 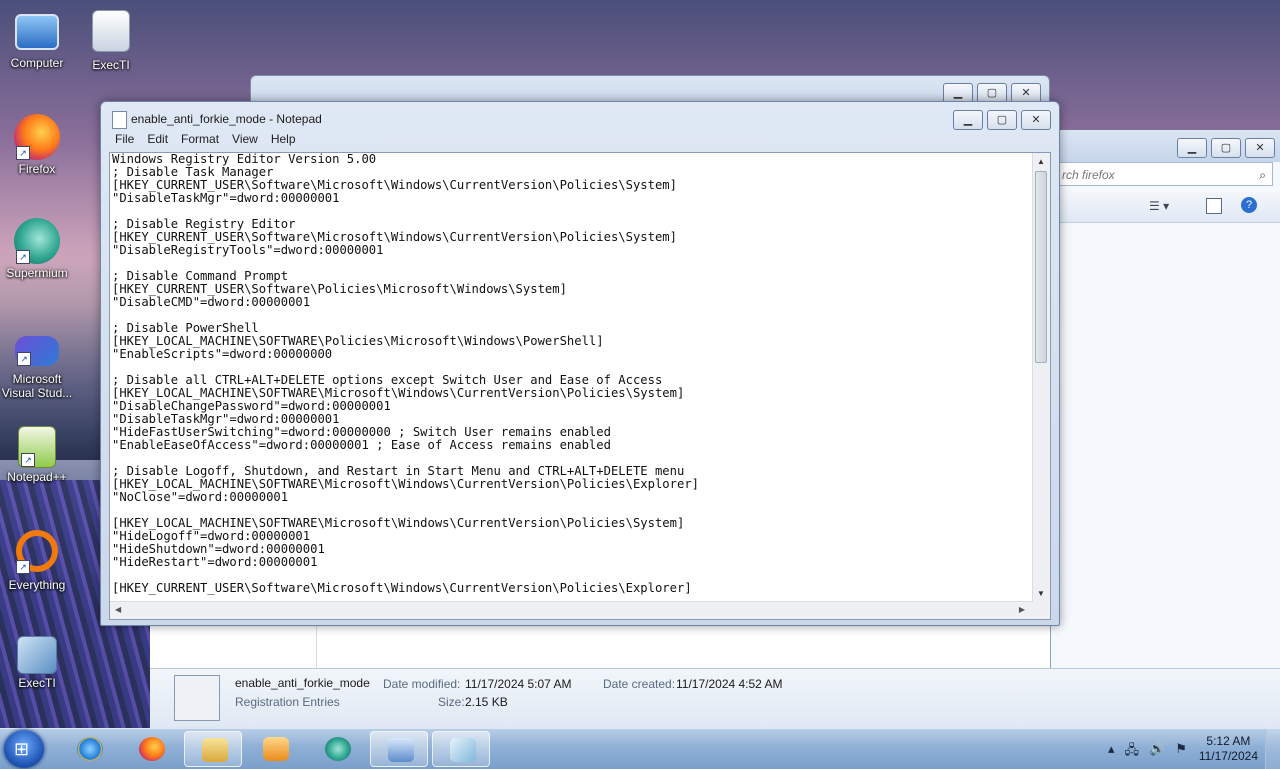 I want to click on everything-icon: ↗, so click(x=37, y=552).